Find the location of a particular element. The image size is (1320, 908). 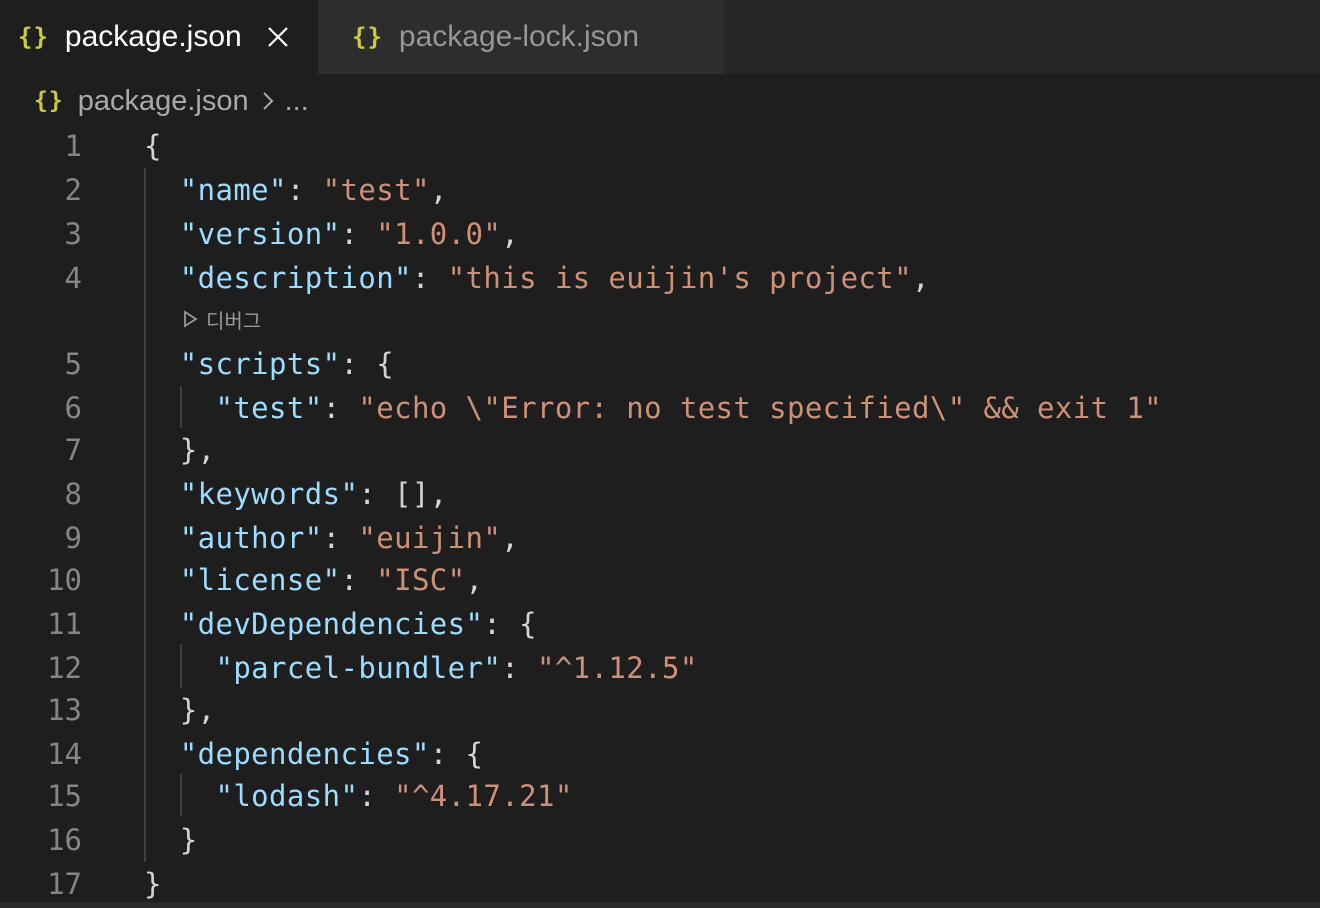

code-line: 14 "dependencies": { is located at coordinates (660, 754).